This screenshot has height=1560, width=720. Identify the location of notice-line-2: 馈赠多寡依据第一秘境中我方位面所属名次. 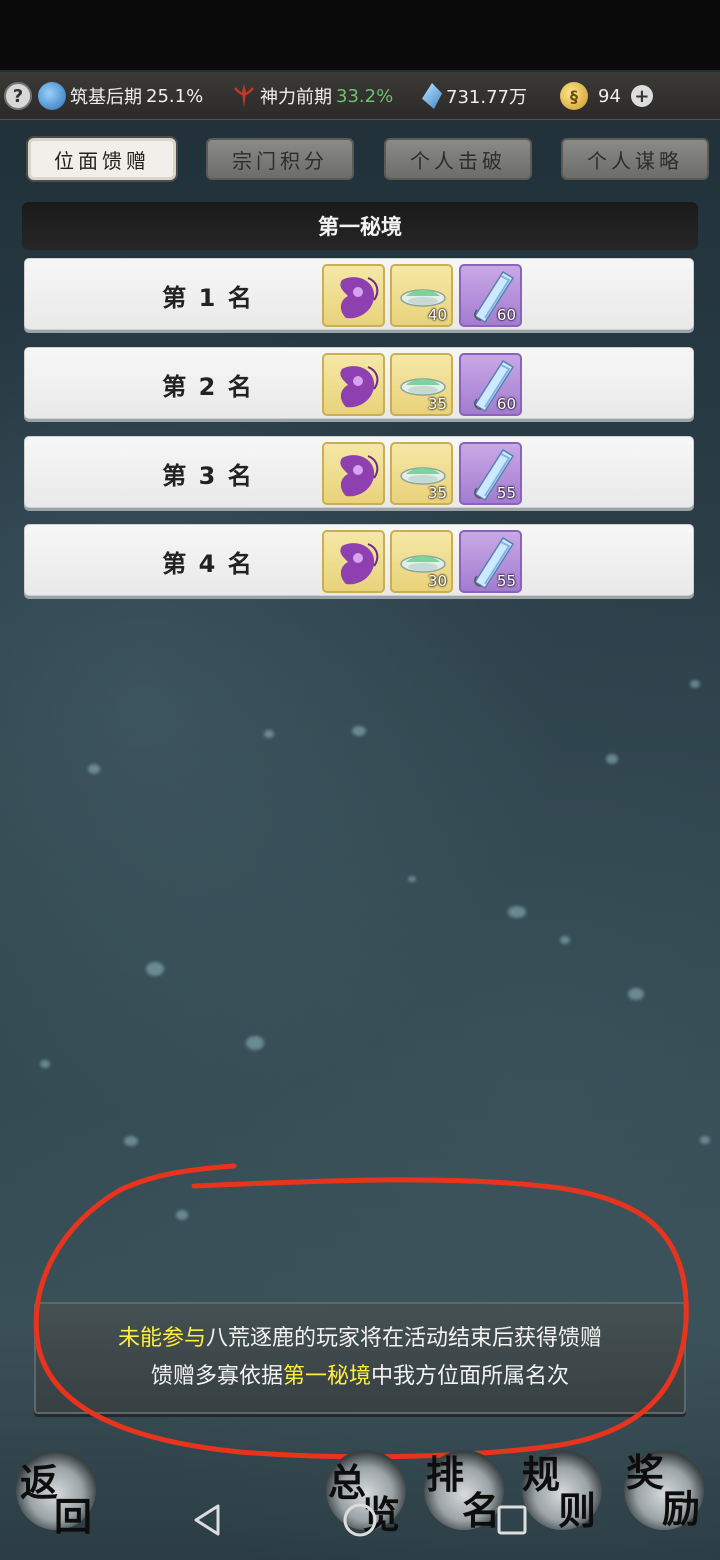
(360, 1377).